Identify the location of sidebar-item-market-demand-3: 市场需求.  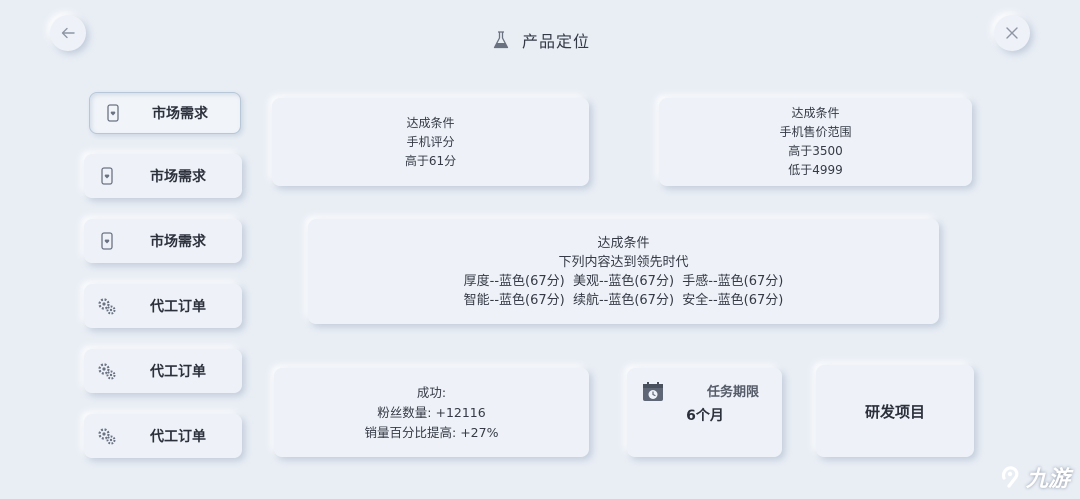
(163, 241).